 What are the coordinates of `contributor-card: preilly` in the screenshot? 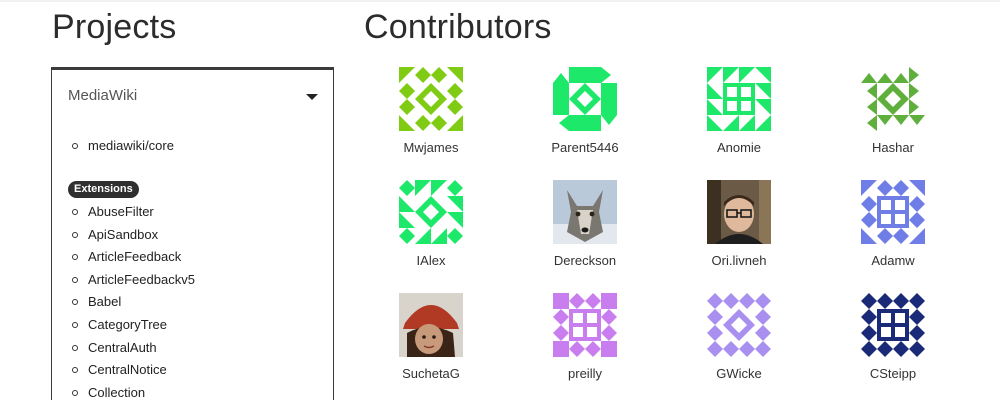 It's located at (585, 337).